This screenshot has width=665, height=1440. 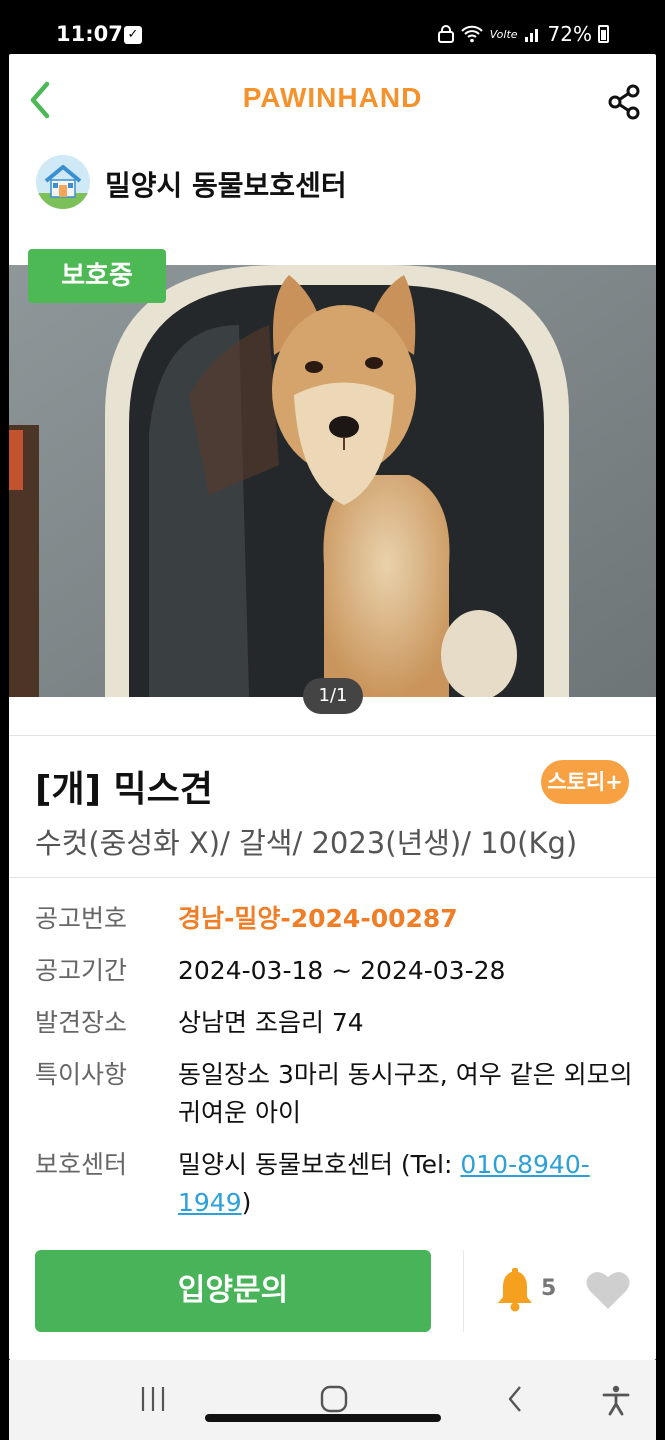 What do you see at coordinates (81, 970) in the screenshot?
I see `info-label: 공고기간` at bounding box center [81, 970].